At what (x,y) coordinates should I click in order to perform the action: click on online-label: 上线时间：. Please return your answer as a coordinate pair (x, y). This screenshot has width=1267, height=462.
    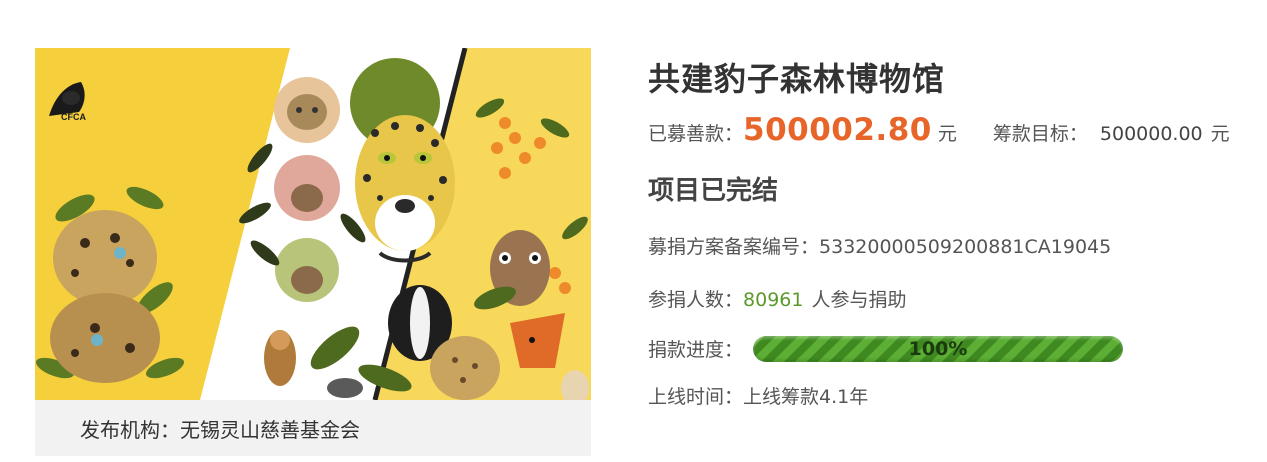
    Looking at the image, I should click on (696, 397).